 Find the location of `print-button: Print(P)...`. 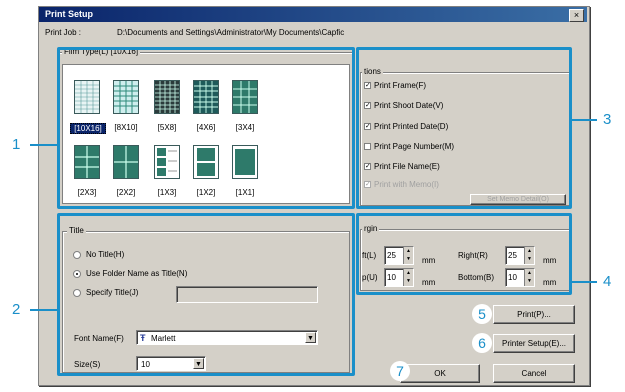

print-button: Print(P)... is located at coordinates (534, 314).